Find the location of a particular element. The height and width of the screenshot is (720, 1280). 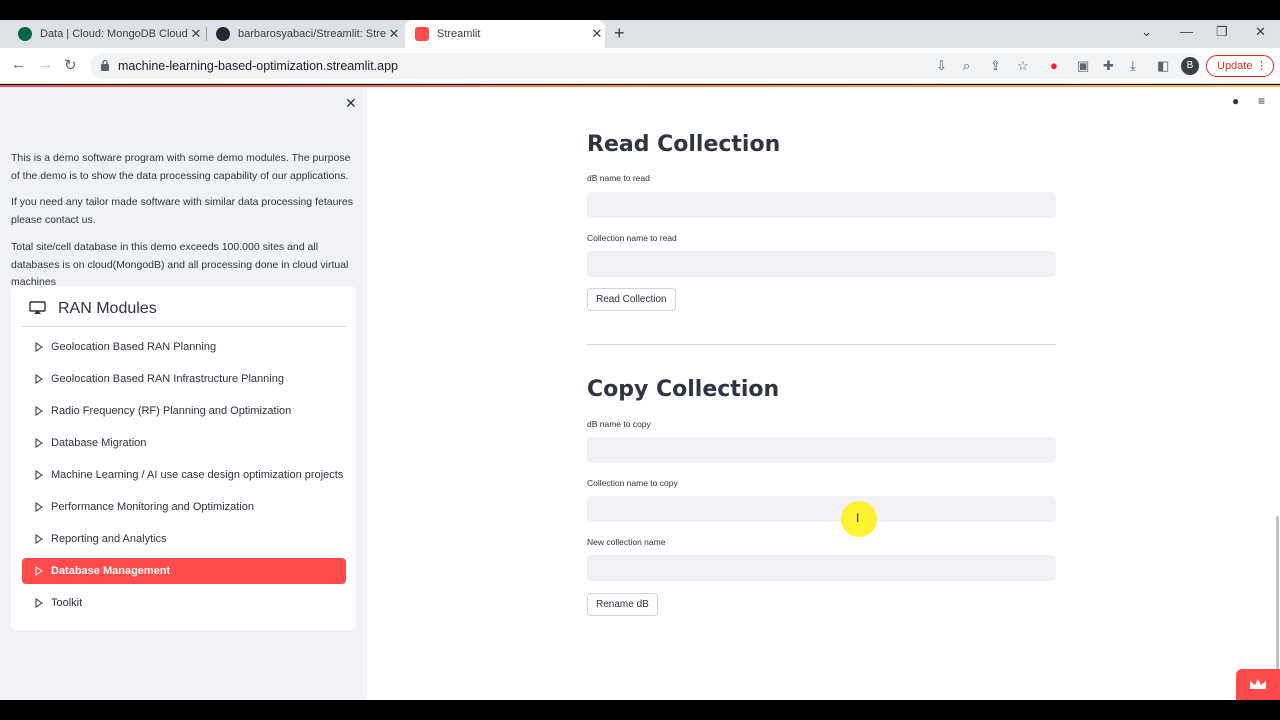

menu-divider is located at coordinates (184, 326).